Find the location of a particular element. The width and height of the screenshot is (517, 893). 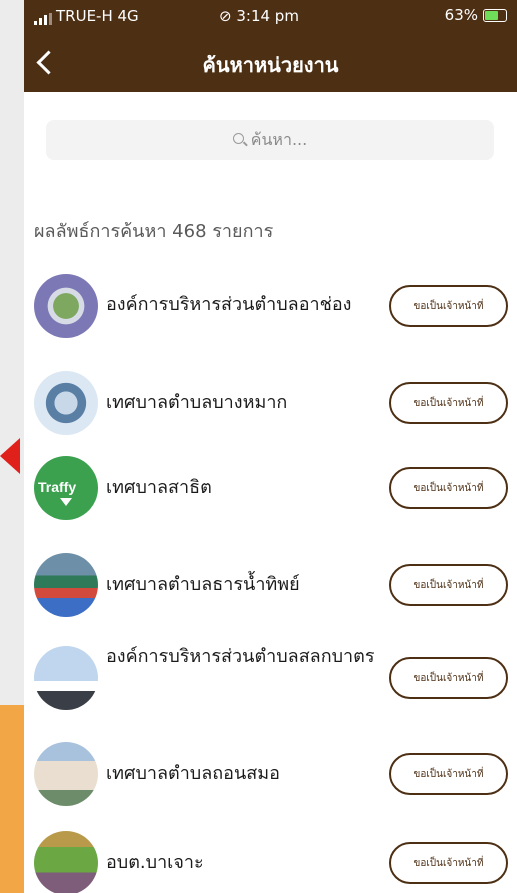

signal-icon is located at coordinates (43, 19).